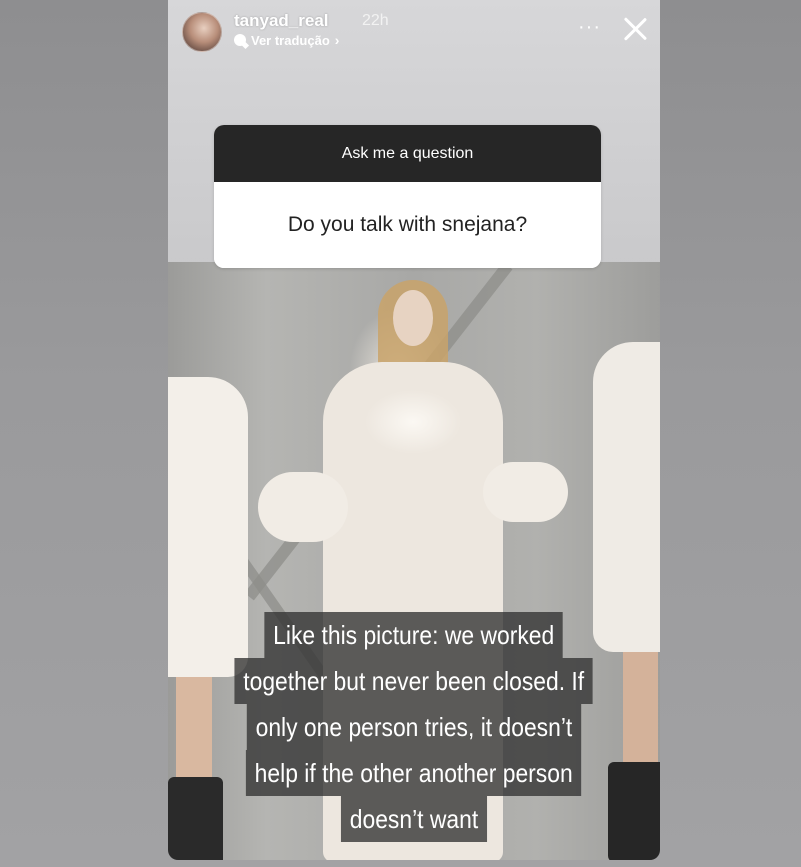 Image resolution: width=801 pixels, height=867 pixels. I want to click on caption-line: help if the other another person, so click(414, 773).